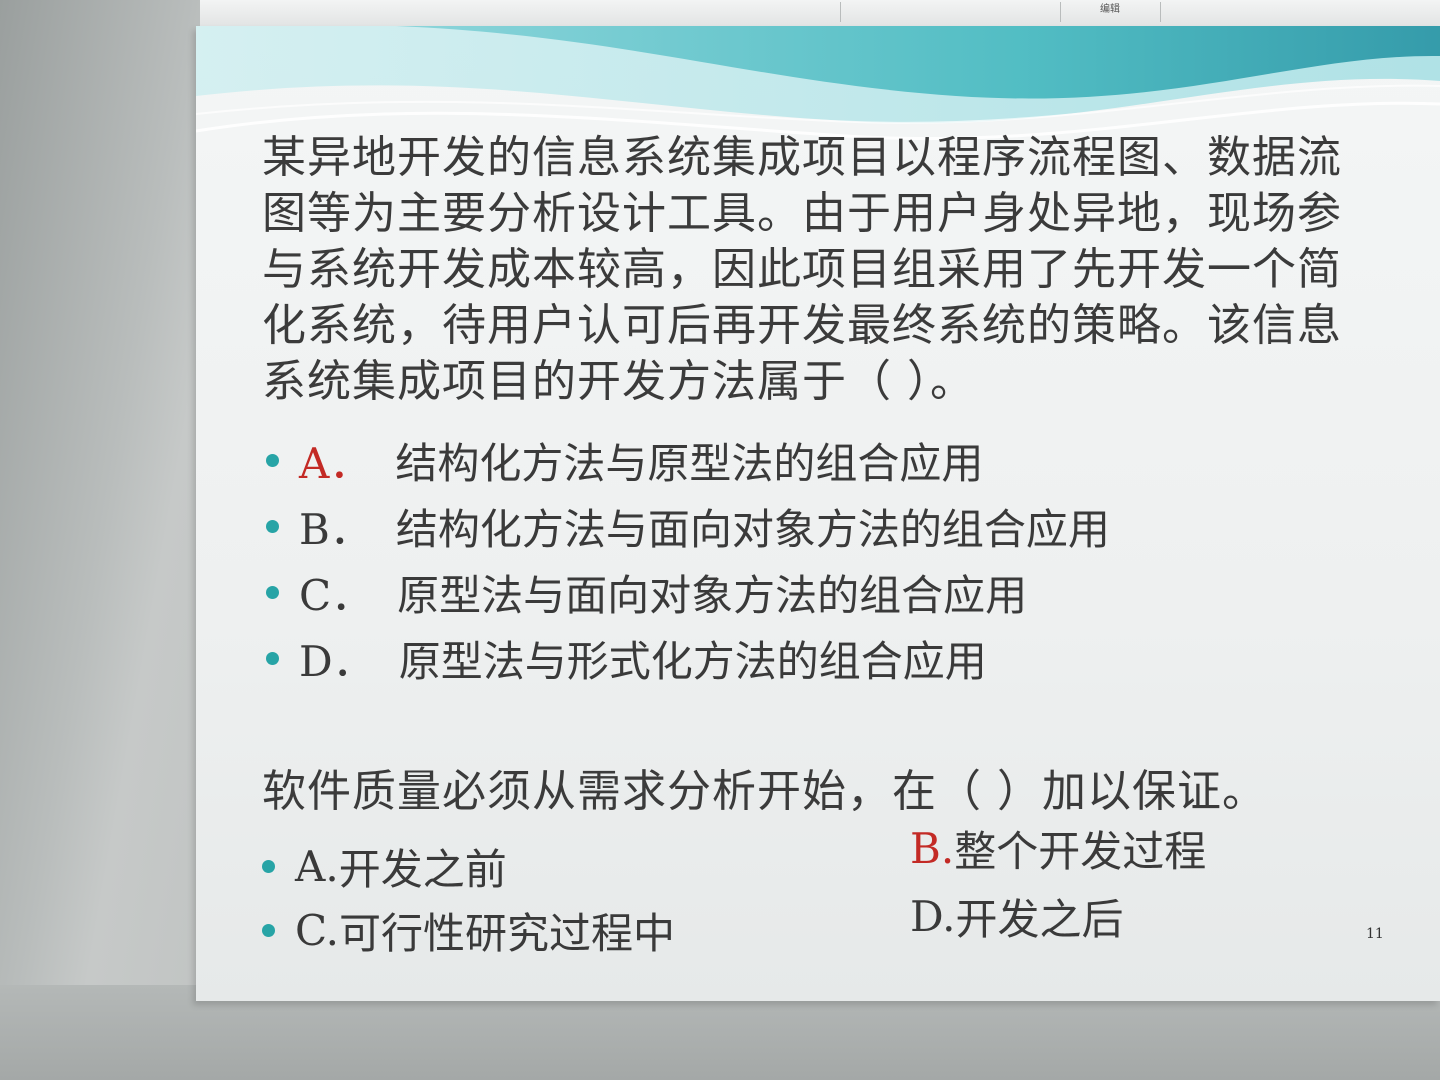 The height and width of the screenshot is (1080, 1440). Describe the element at coordinates (752, 529) in the screenshot. I see `option-text: 结构化方法与面向对象方法的组合应用` at that location.